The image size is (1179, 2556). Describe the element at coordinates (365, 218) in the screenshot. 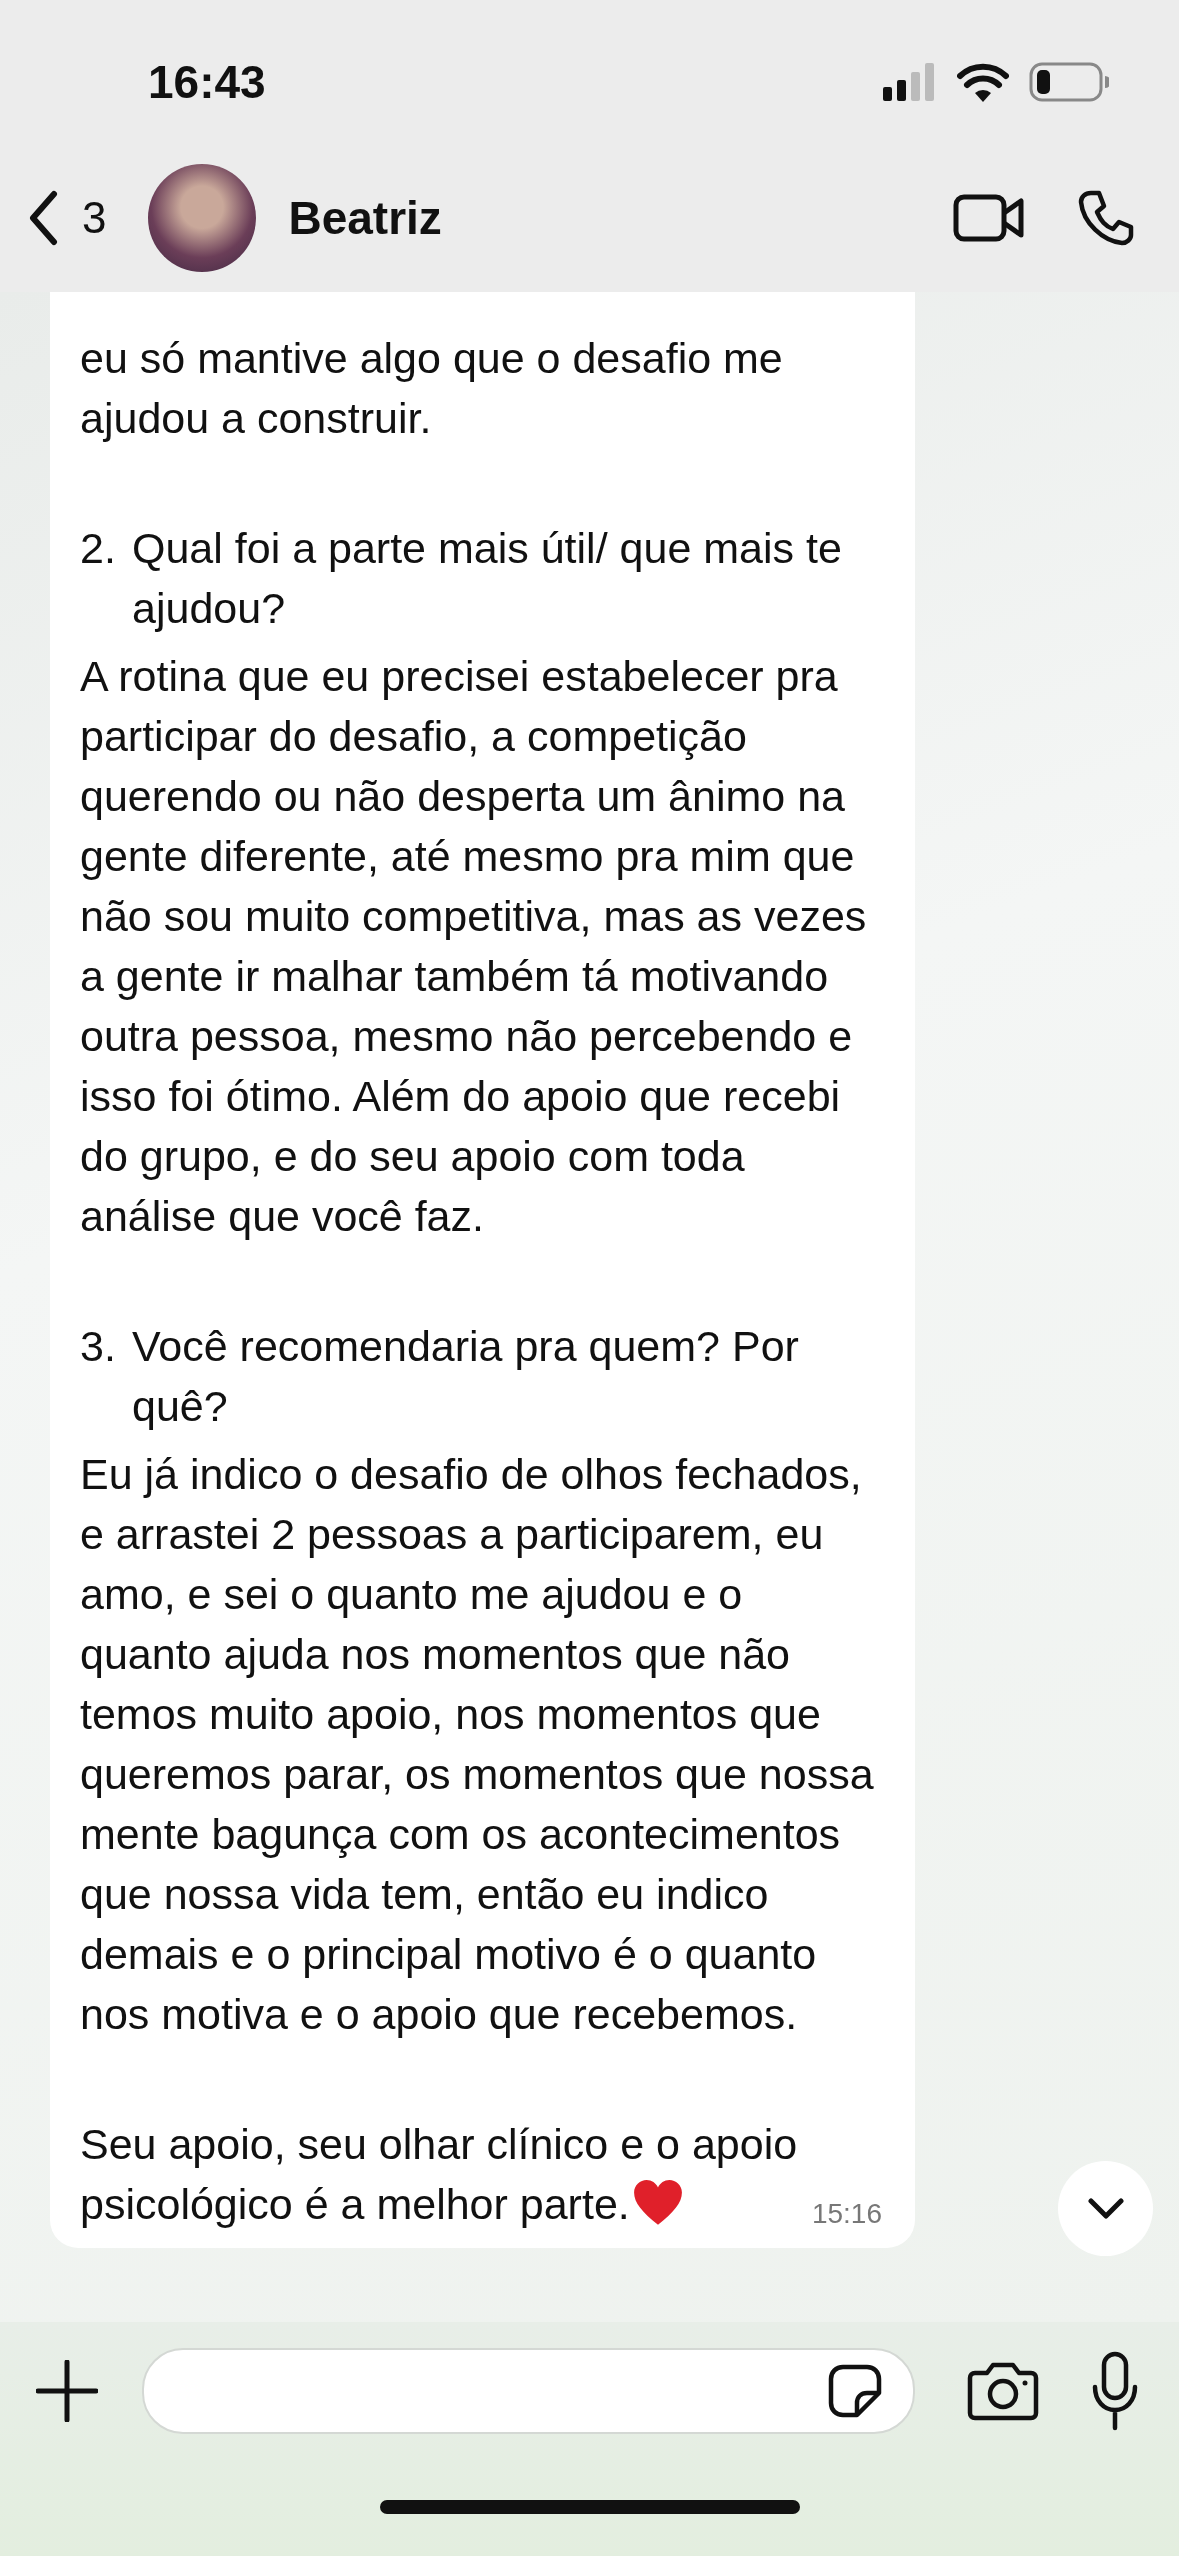

I see `contact-name: Beatriz` at that location.